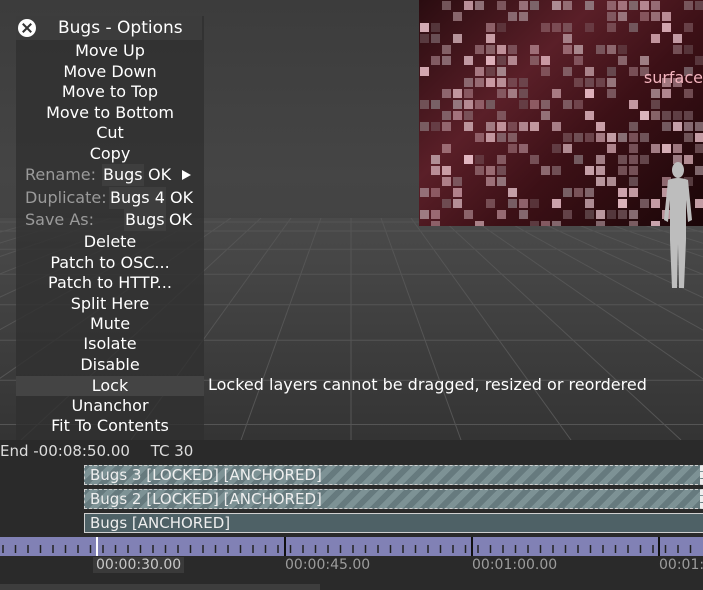  I want to click on timeline-ruler, so click(351, 546).